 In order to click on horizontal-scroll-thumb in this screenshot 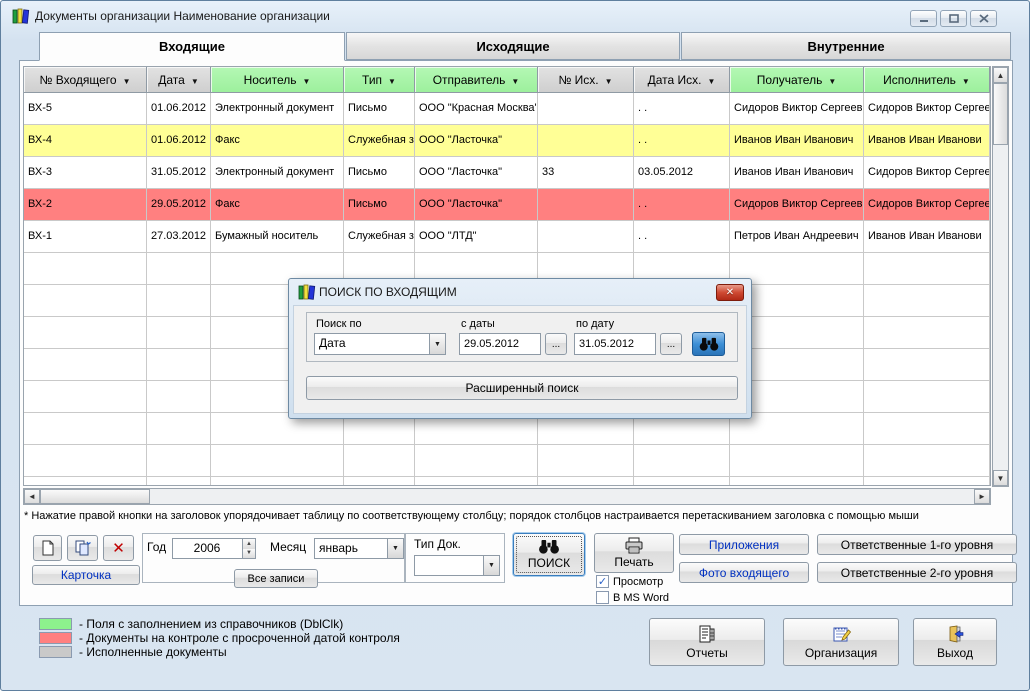, I will do `click(95, 496)`.